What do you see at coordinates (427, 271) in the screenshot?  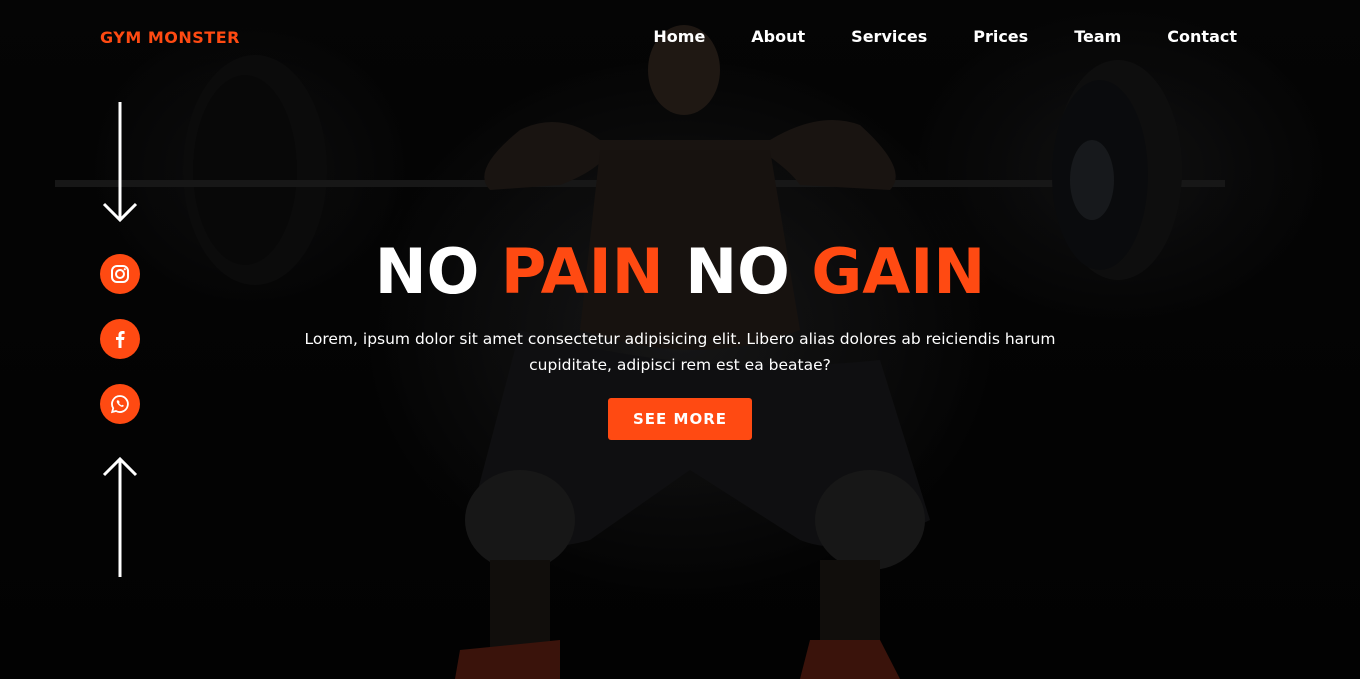 I see `headline-word-no: NO` at bounding box center [427, 271].